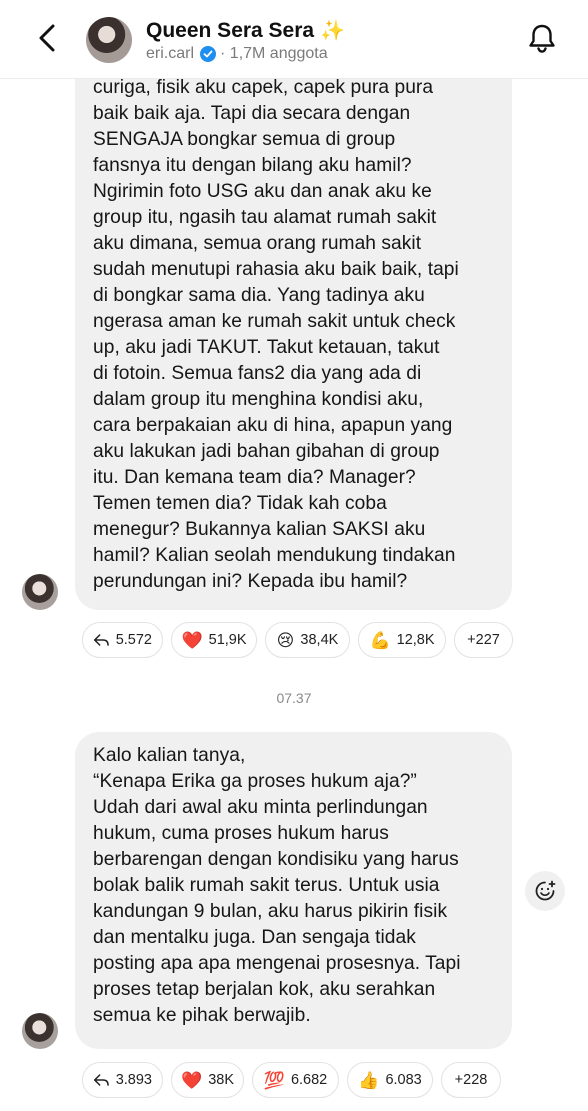 The width and height of the screenshot is (588, 1111). I want to click on reply-count-button: 3.893, so click(122, 1080).